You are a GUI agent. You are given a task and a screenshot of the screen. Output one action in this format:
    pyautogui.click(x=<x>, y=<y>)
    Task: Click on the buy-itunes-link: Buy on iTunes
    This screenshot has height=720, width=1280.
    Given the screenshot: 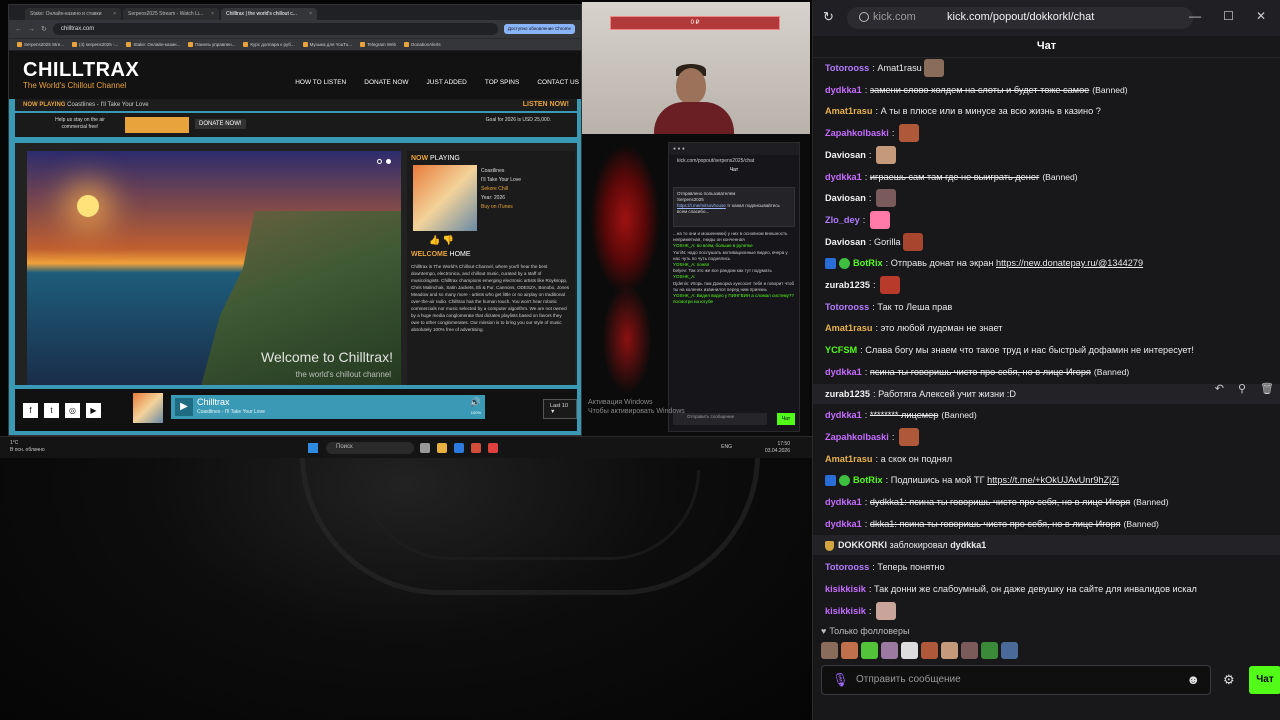 What is the action you would take?
    pyautogui.click(x=501, y=207)
    